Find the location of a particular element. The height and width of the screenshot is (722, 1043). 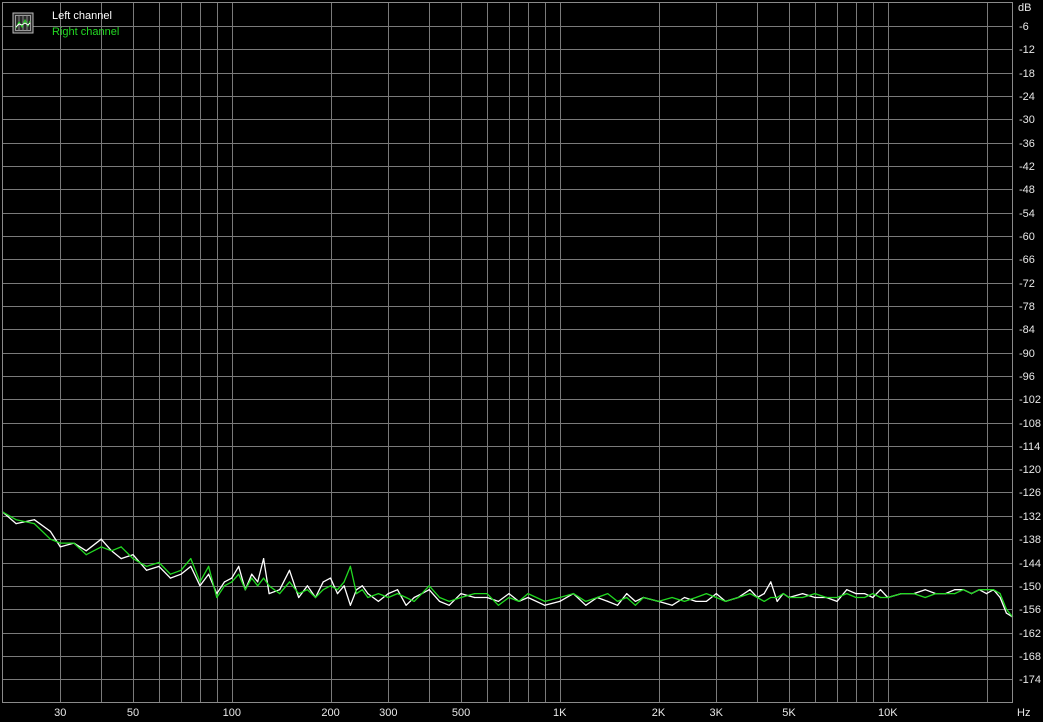

y-tick-label: -132 is located at coordinates (1030, 517).